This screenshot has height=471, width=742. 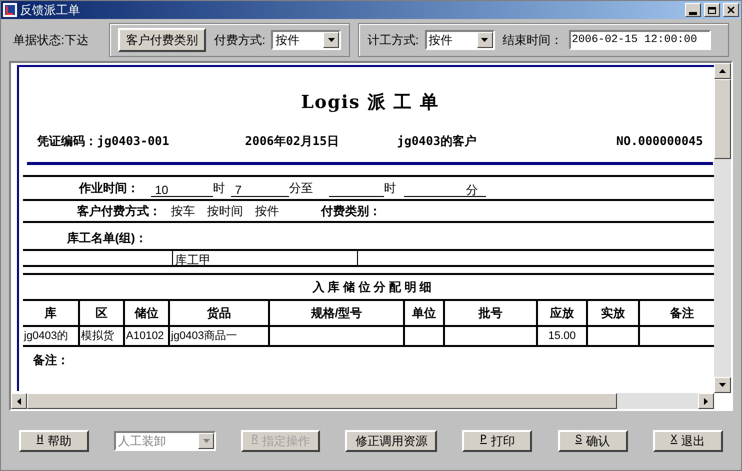 I want to click on maximize-button, so click(x=712, y=10).